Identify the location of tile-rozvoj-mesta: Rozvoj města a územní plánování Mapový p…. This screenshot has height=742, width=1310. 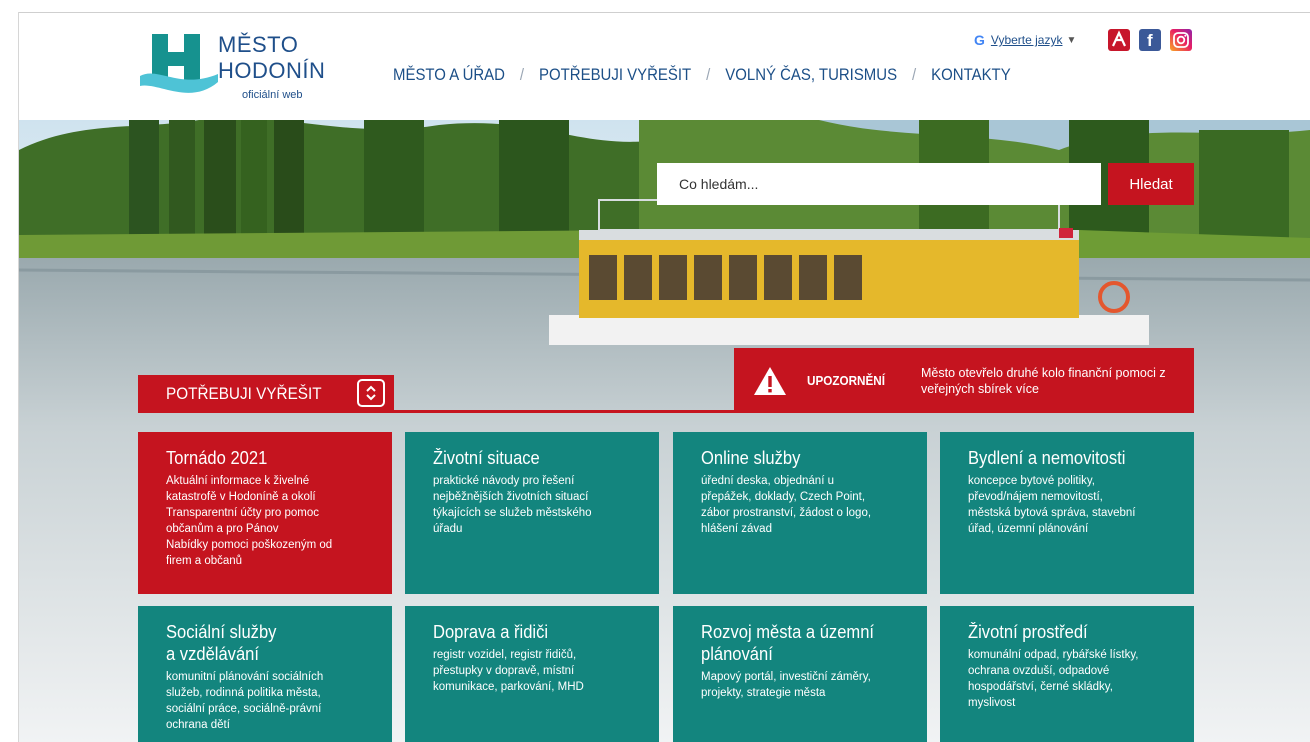
(800, 674).